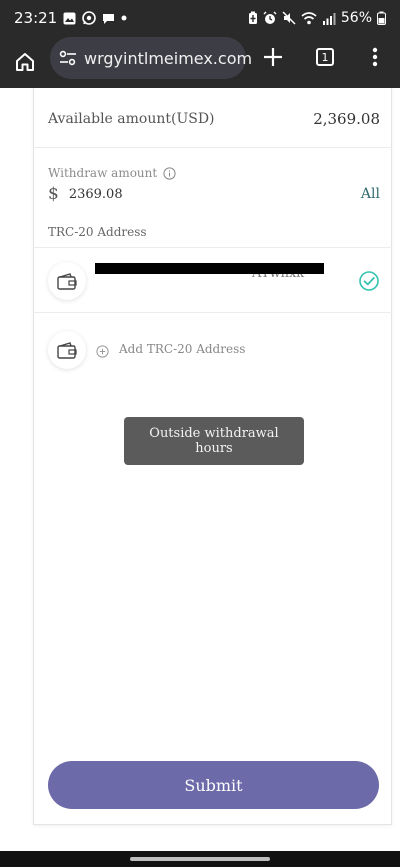 This screenshot has width=400, height=867. Describe the element at coordinates (369, 281) in the screenshot. I see `check-circle-icon` at that location.